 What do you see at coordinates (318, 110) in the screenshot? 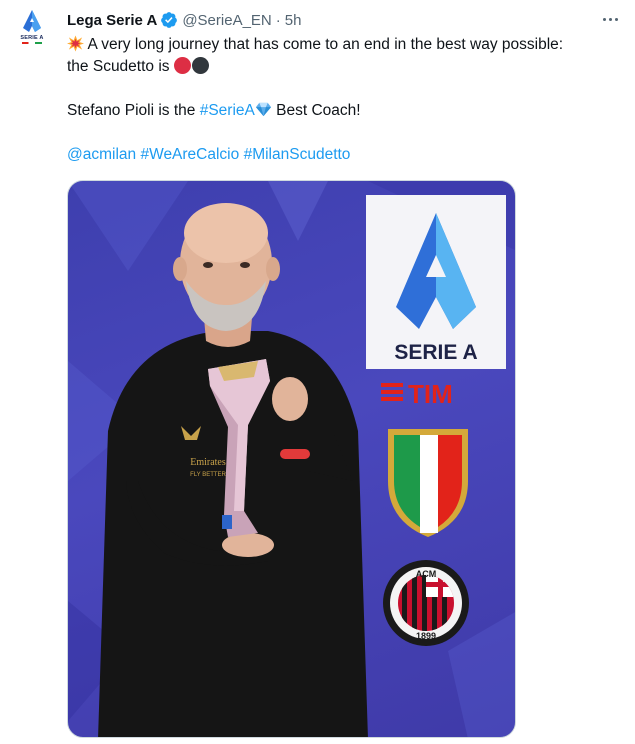
I see `tweet-line-3-suffix: Best Coach!` at bounding box center [318, 110].